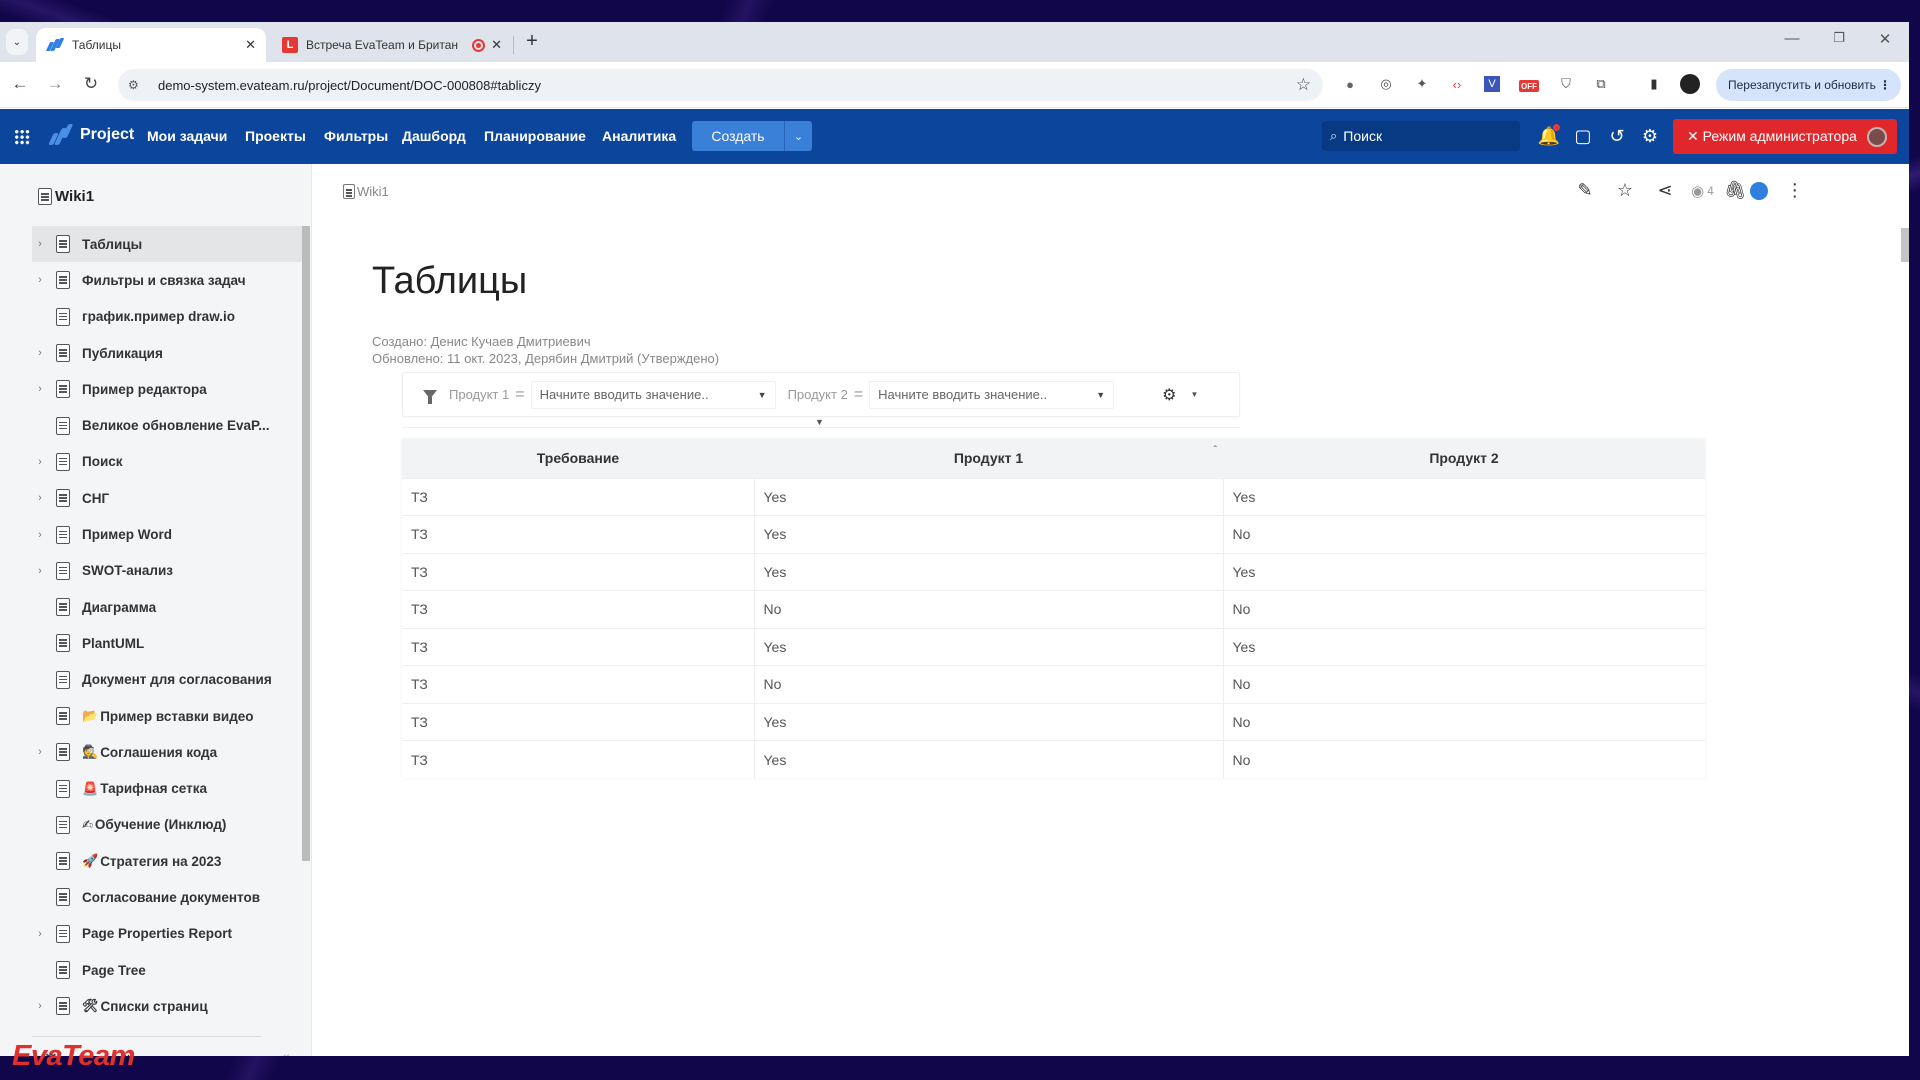 This screenshot has width=1920, height=1080. I want to click on nav-dashboard: Дашборд, so click(434, 136).